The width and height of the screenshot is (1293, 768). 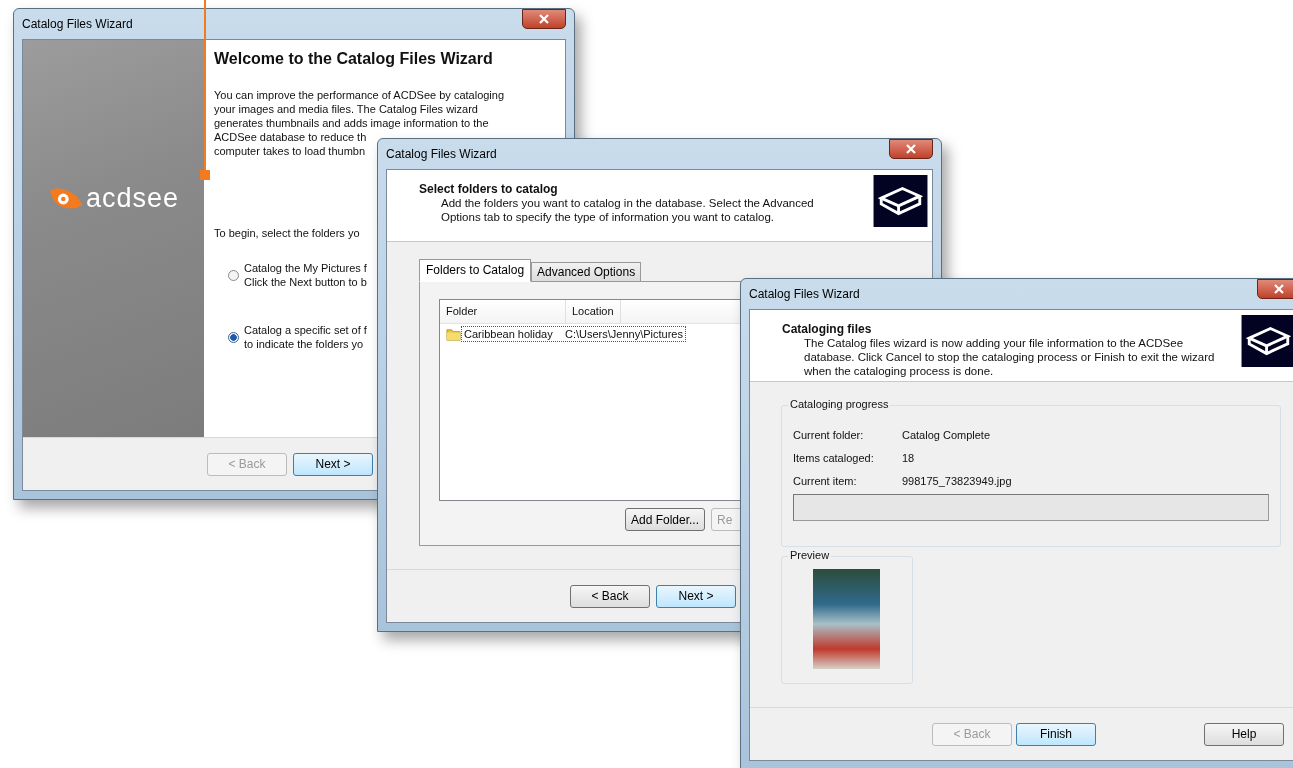 I want to click on eye-logo-icon, so click(x=65, y=198).